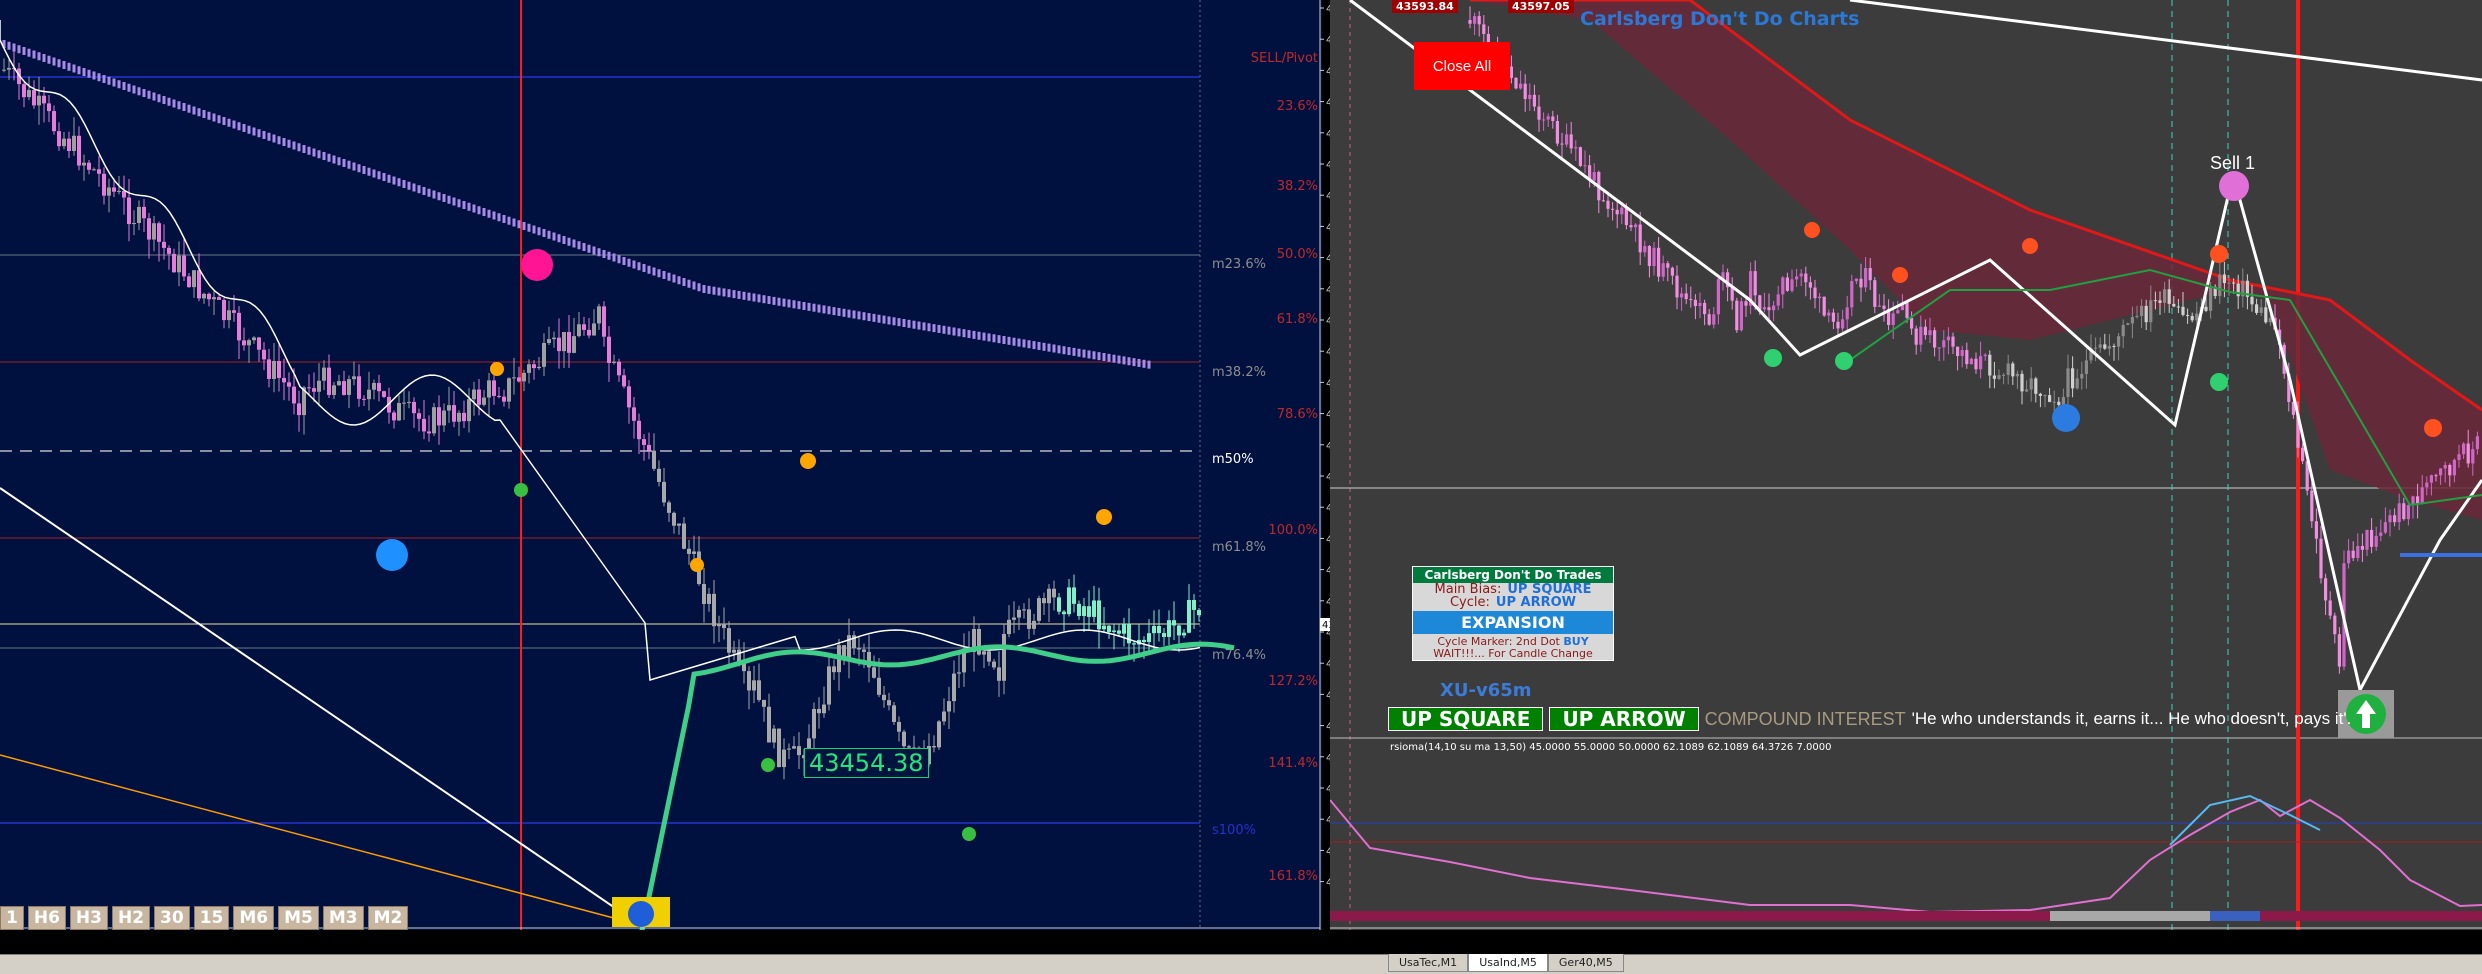 This screenshot has height=974, width=2482. What do you see at coordinates (343, 918) in the screenshot?
I see `timeframe-button: M3` at bounding box center [343, 918].